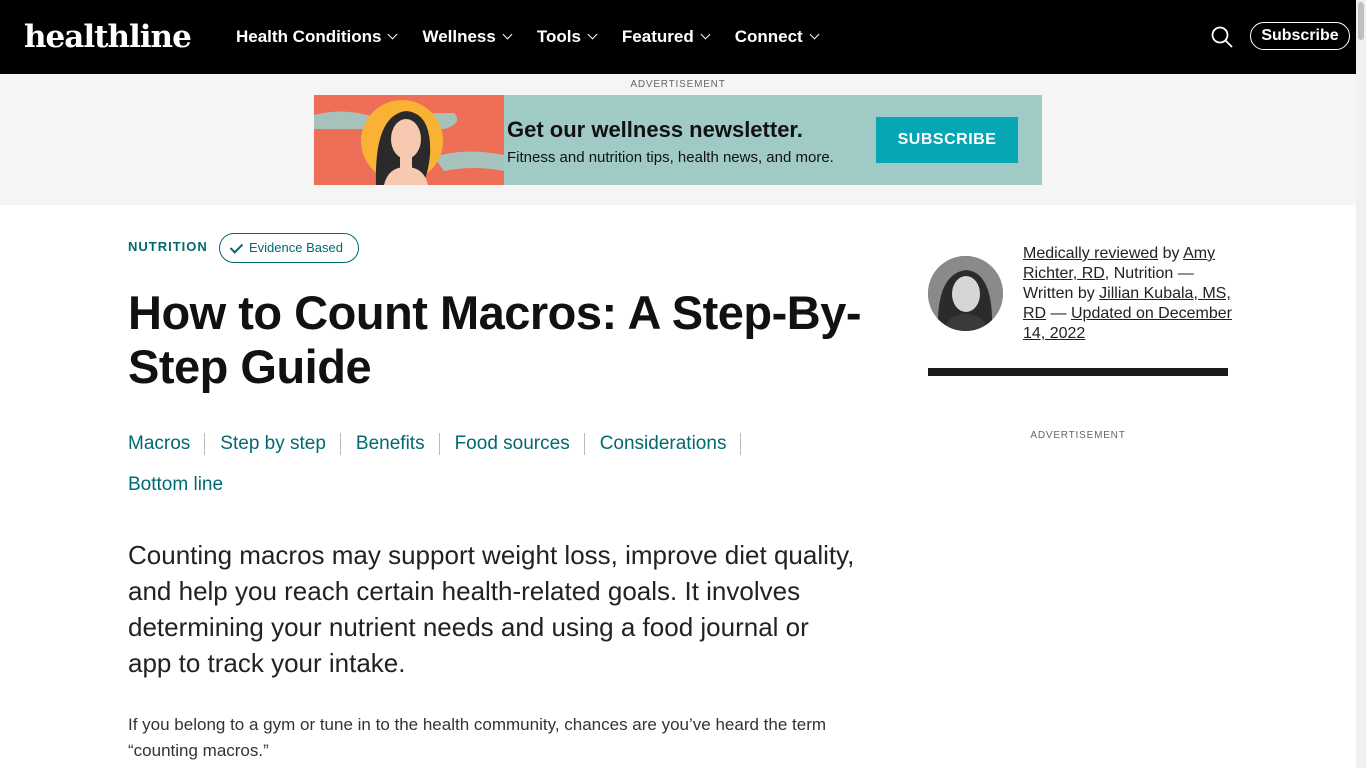 Image resolution: width=1366 pixels, height=768 pixels. Describe the element at coordinates (947, 140) in the screenshot. I see `ad-subscribe-button: SUBSCRIBE` at that location.